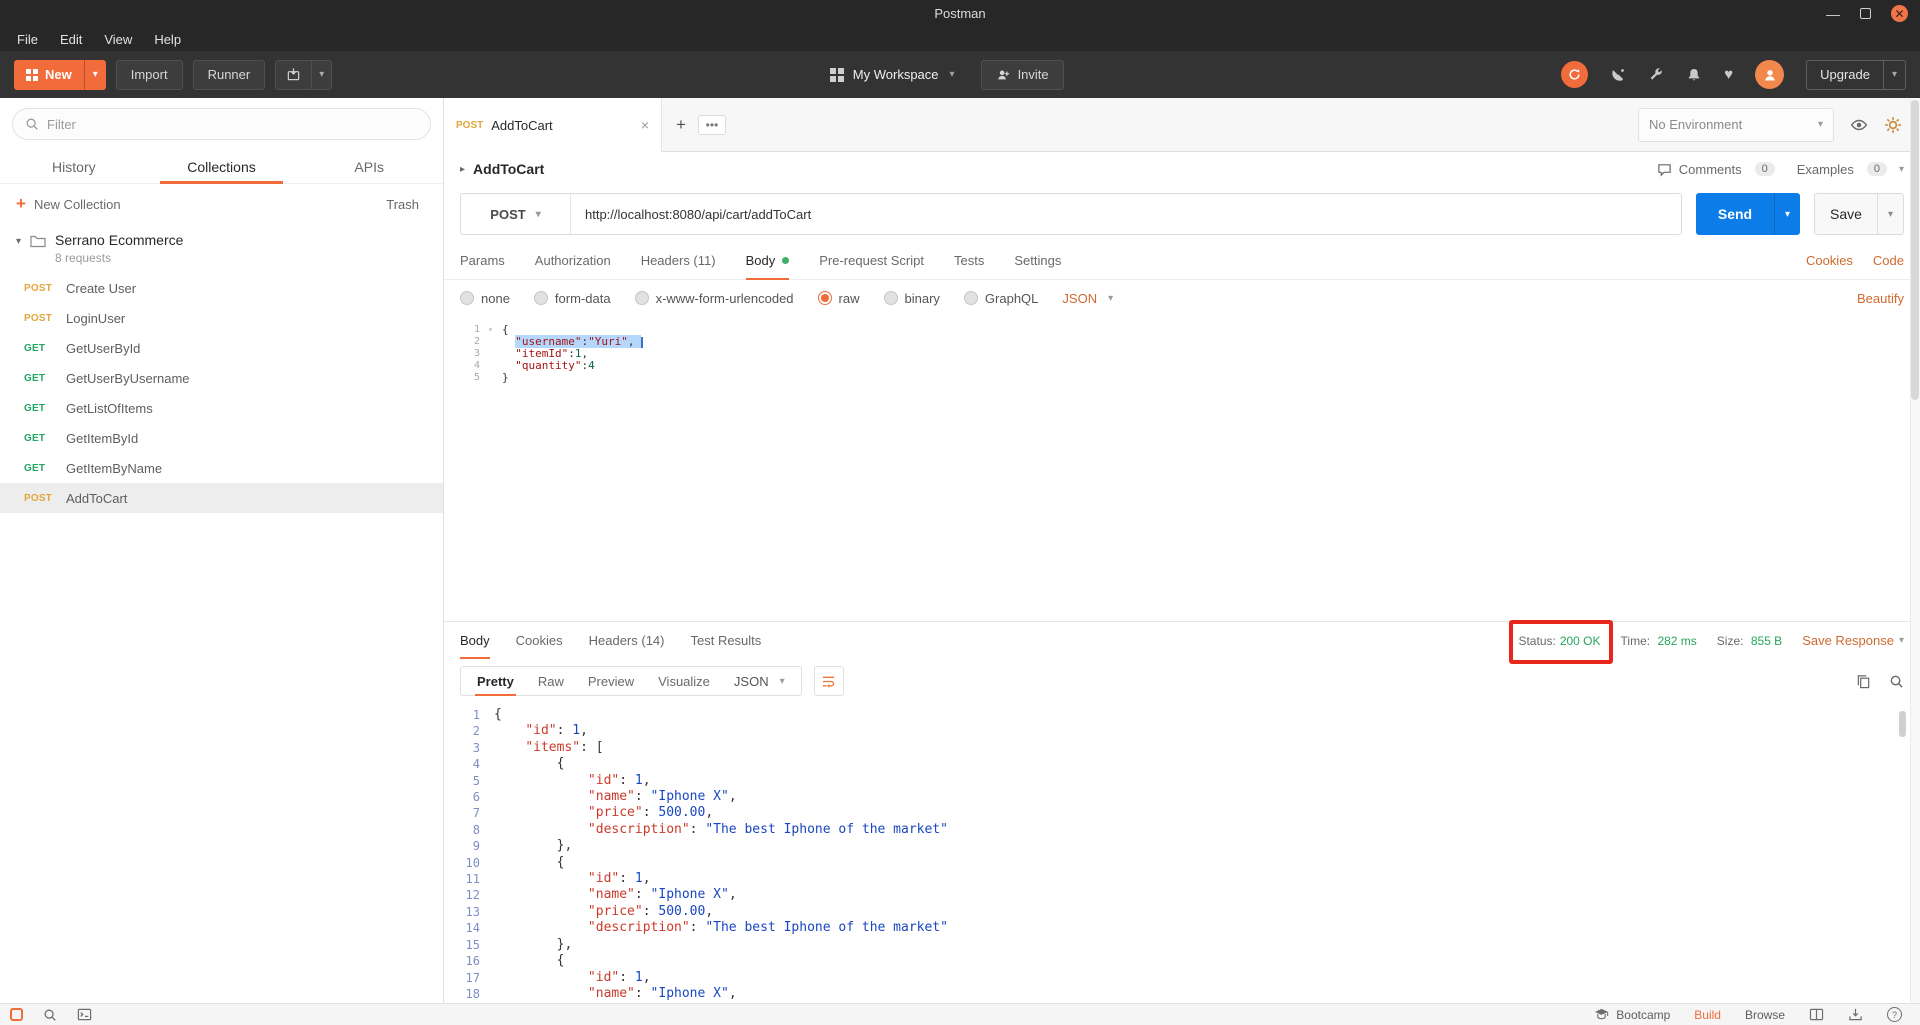  I want to click on body-mode-binary: binary, so click(911, 298).